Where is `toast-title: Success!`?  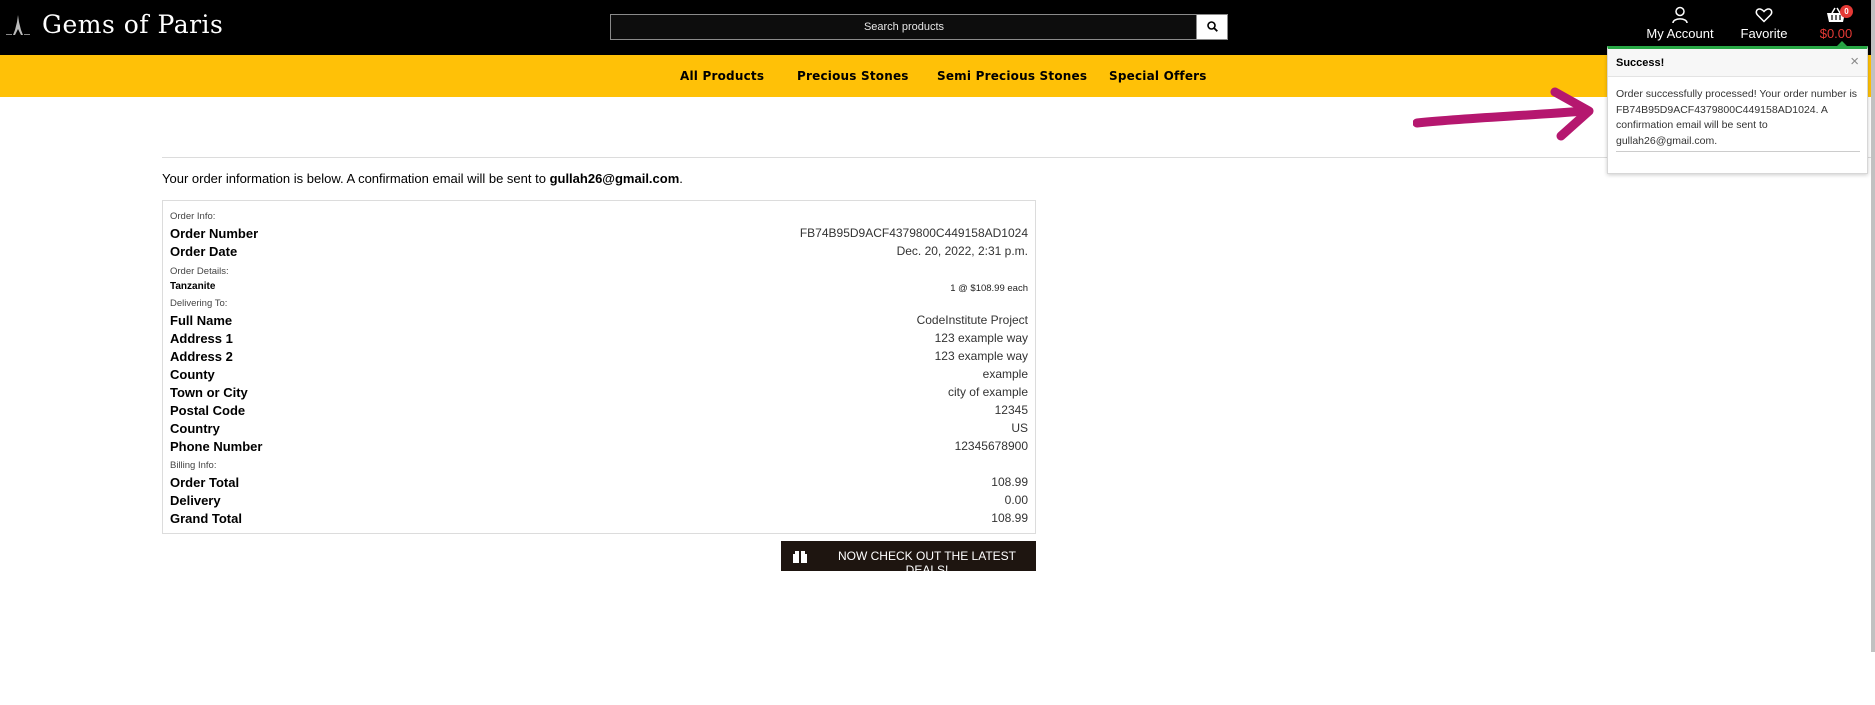
toast-title: Success! is located at coordinates (1640, 63).